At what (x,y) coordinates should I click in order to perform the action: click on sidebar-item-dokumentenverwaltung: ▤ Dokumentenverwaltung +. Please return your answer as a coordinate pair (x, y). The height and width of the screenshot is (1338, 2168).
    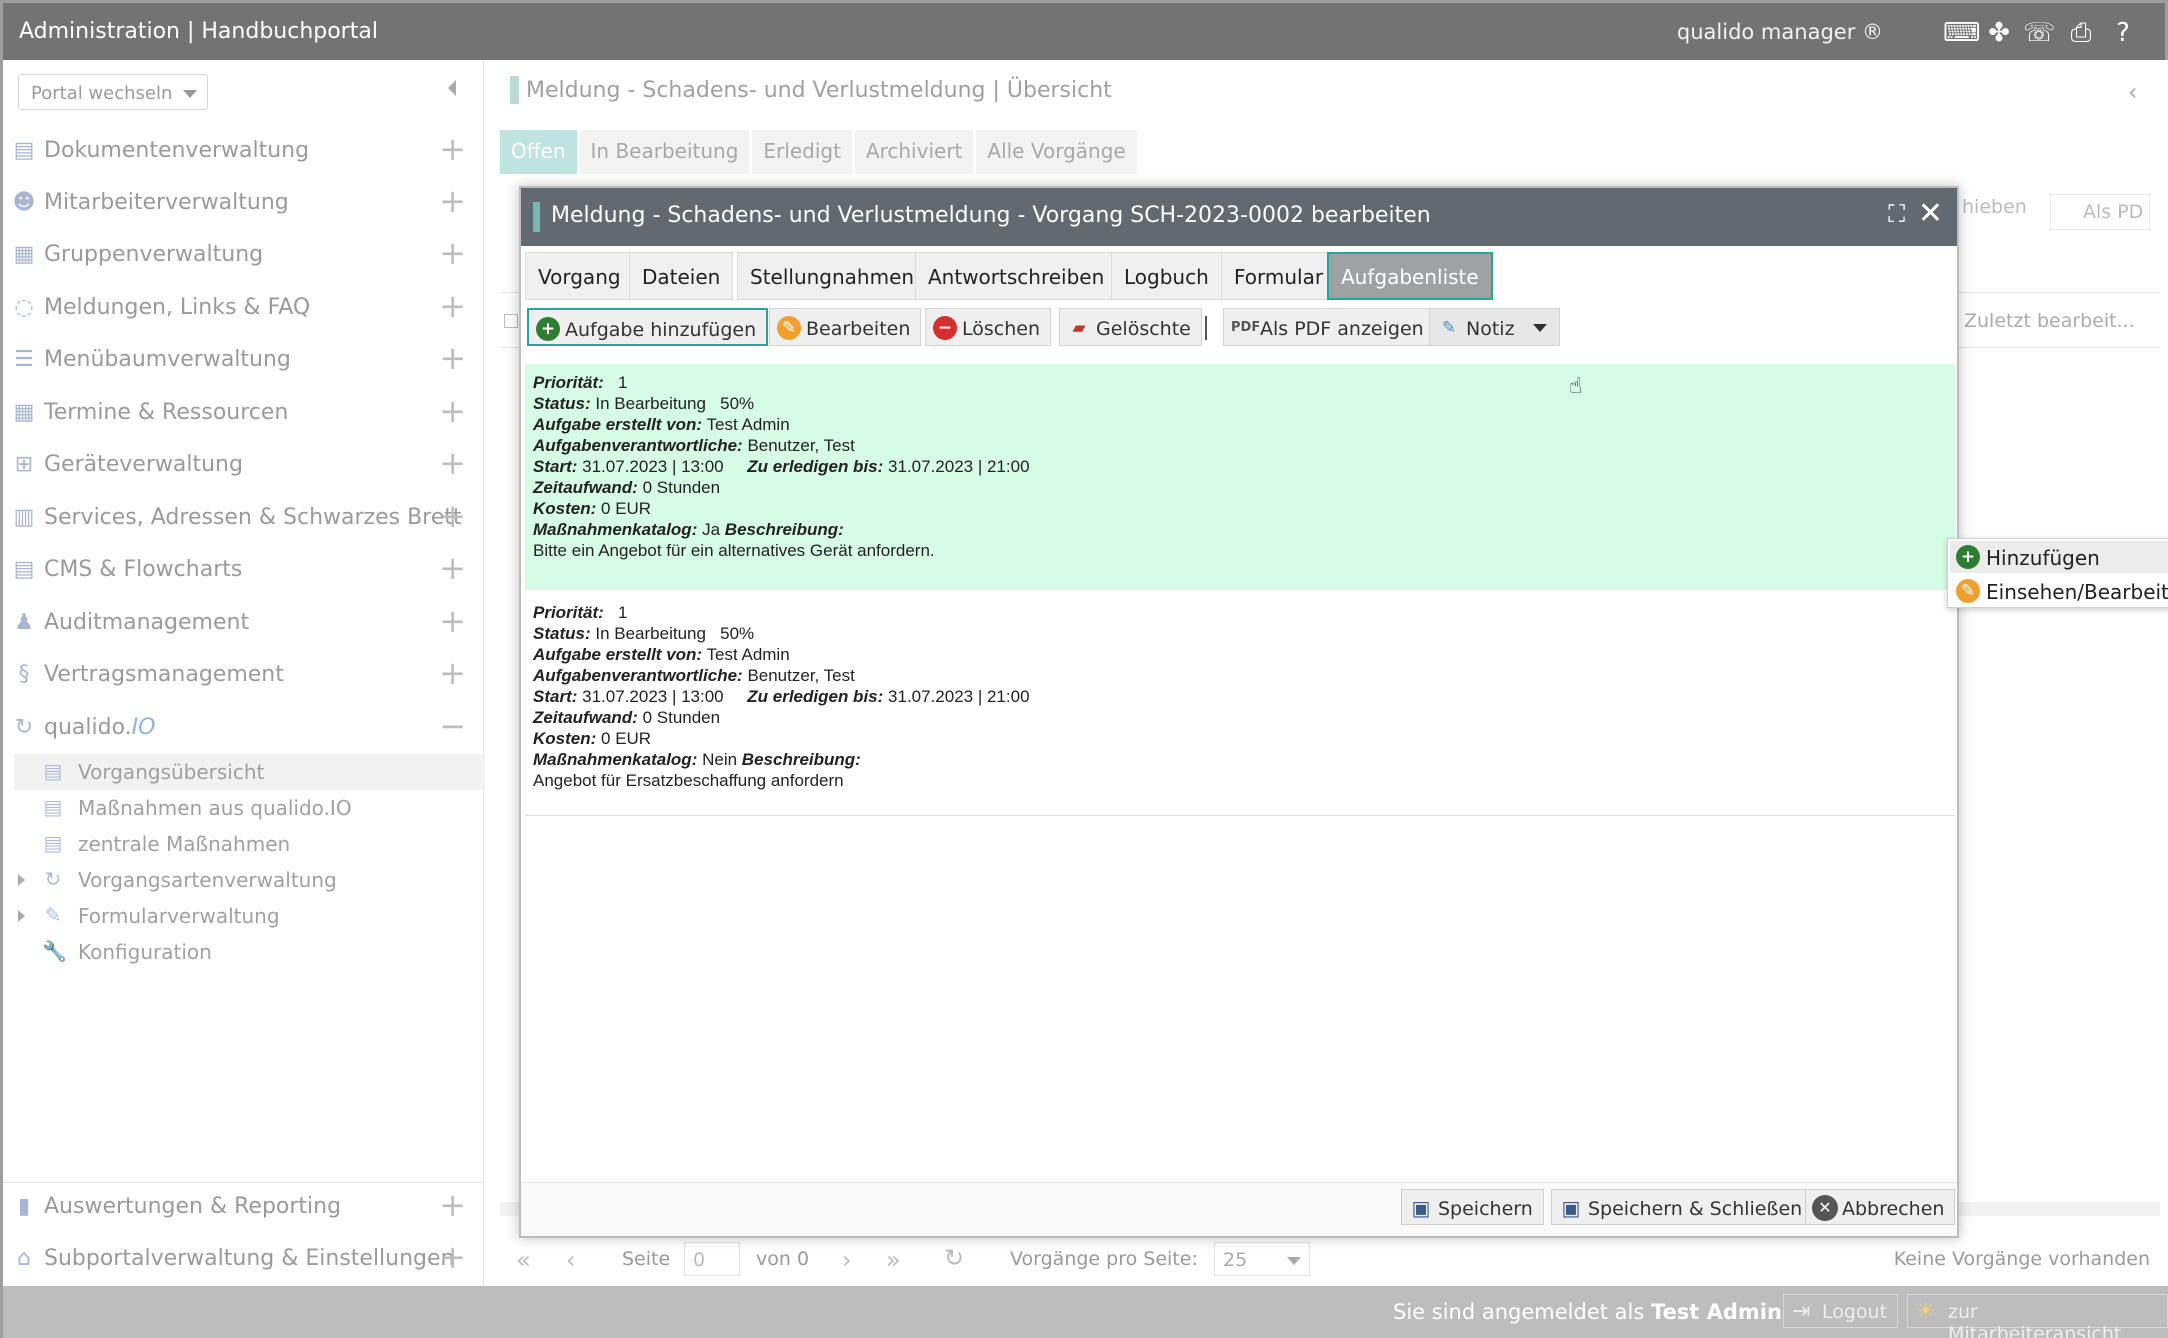
    Looking at the image, I should click on (245, 151).